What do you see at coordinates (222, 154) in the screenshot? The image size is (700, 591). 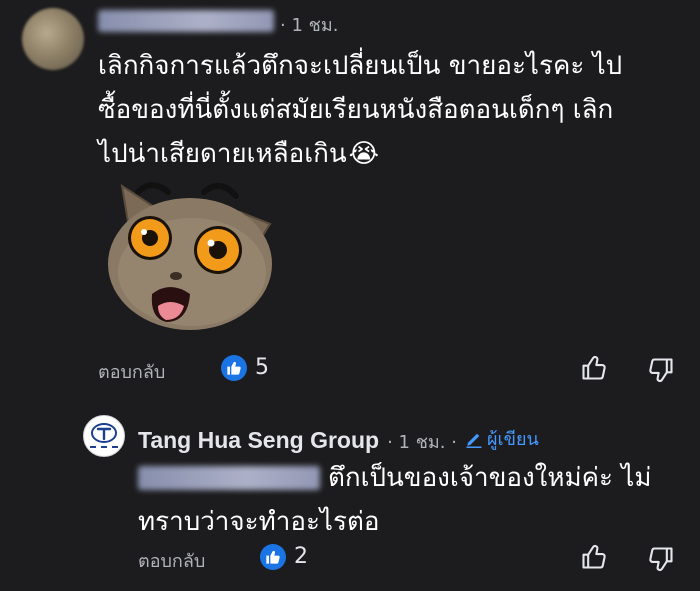 I see `comment-line-3: ไปน่าเสียดายเหลือเกิน` at bounding box center [222, 154].